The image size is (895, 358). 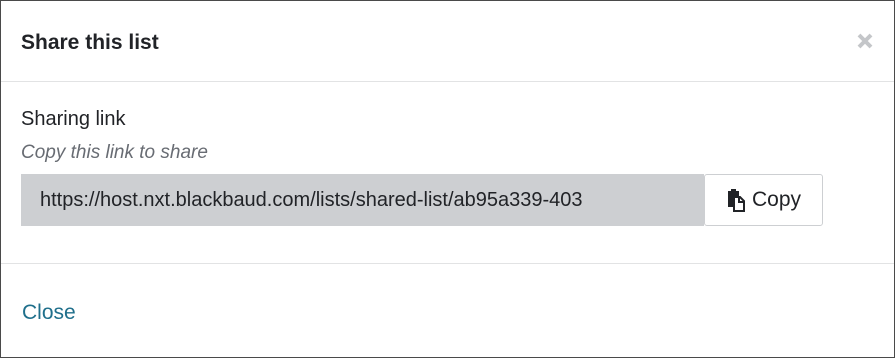 What do you see at coordinates (73, 119) in the screenshot?
I see `sharing-link-label: Sharing link` at bounding box center [73, 119].